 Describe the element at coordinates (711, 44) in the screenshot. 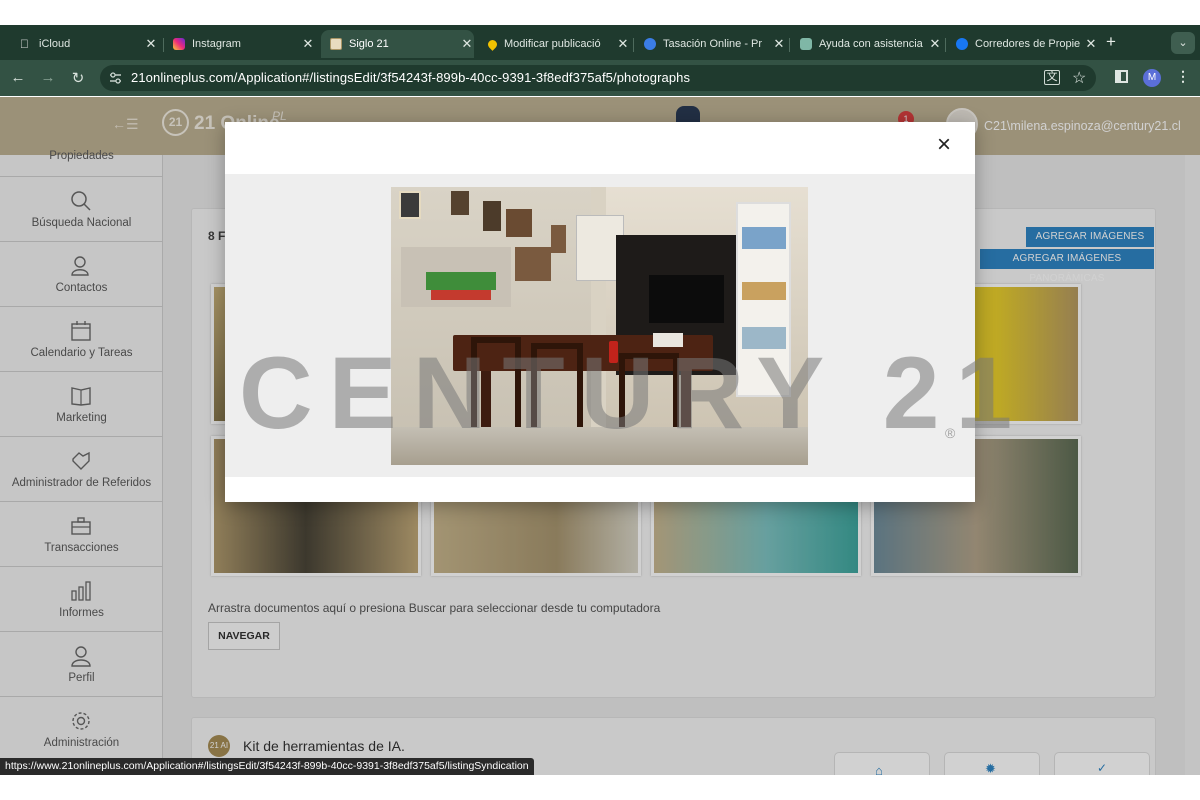

I see `tab-tasacion: Tasación Online - Pr ✕` at that location.